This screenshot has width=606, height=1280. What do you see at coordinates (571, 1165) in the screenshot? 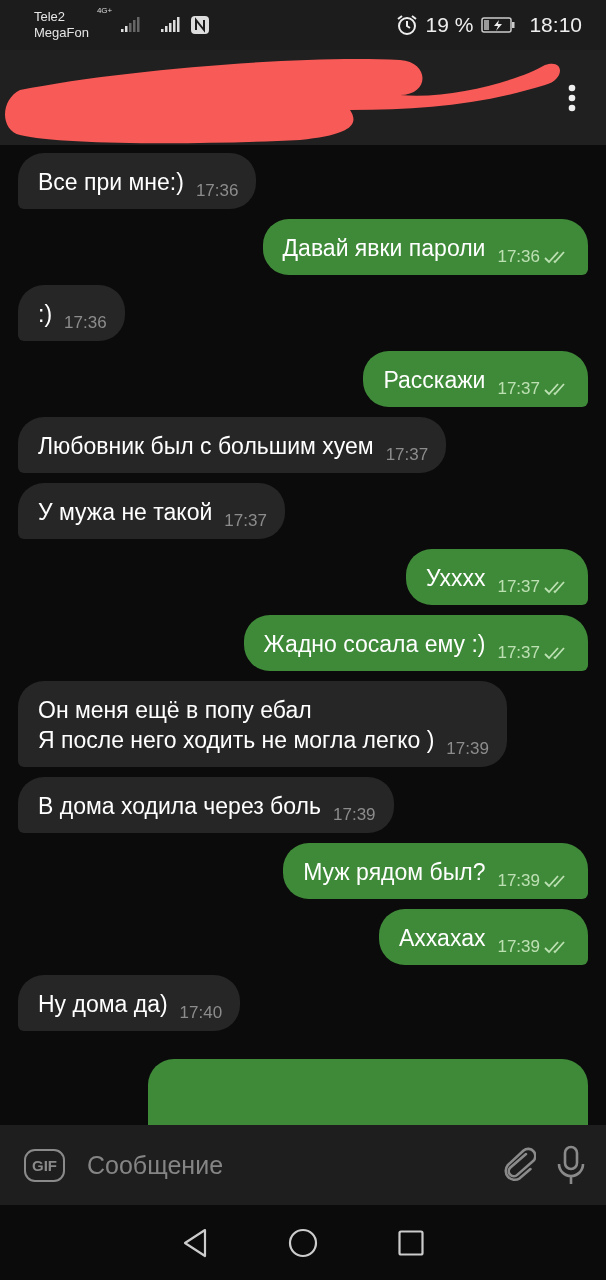
I see `microphone-icon` at bounding box center [571, 1165].